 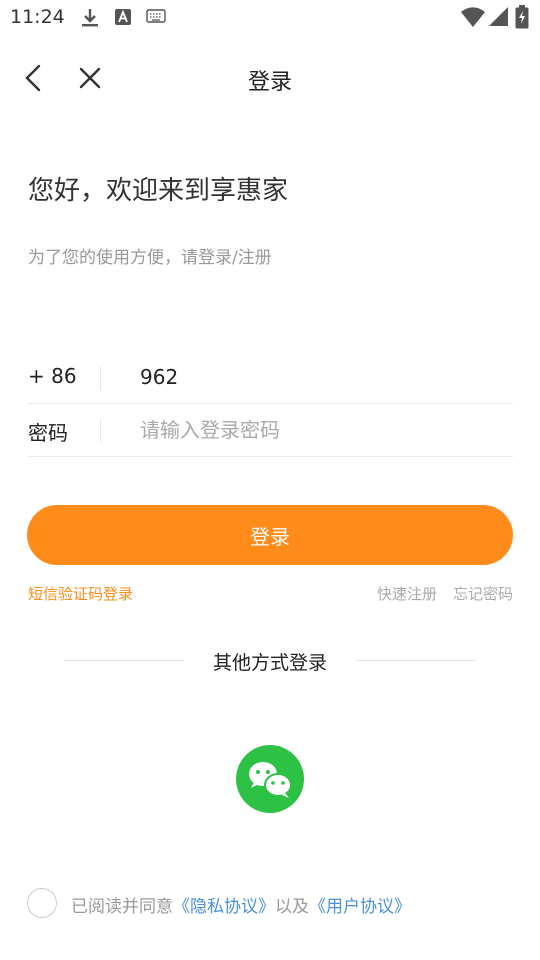 I want to click on wechat-login-button, so click(x=270, y=779).